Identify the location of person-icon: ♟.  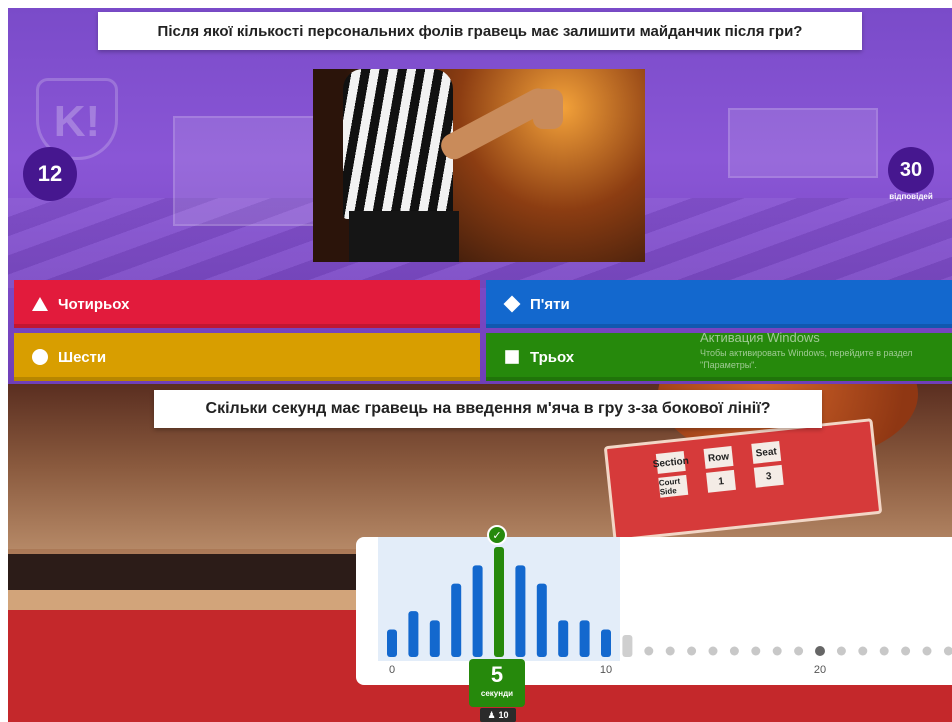
(491, 714).